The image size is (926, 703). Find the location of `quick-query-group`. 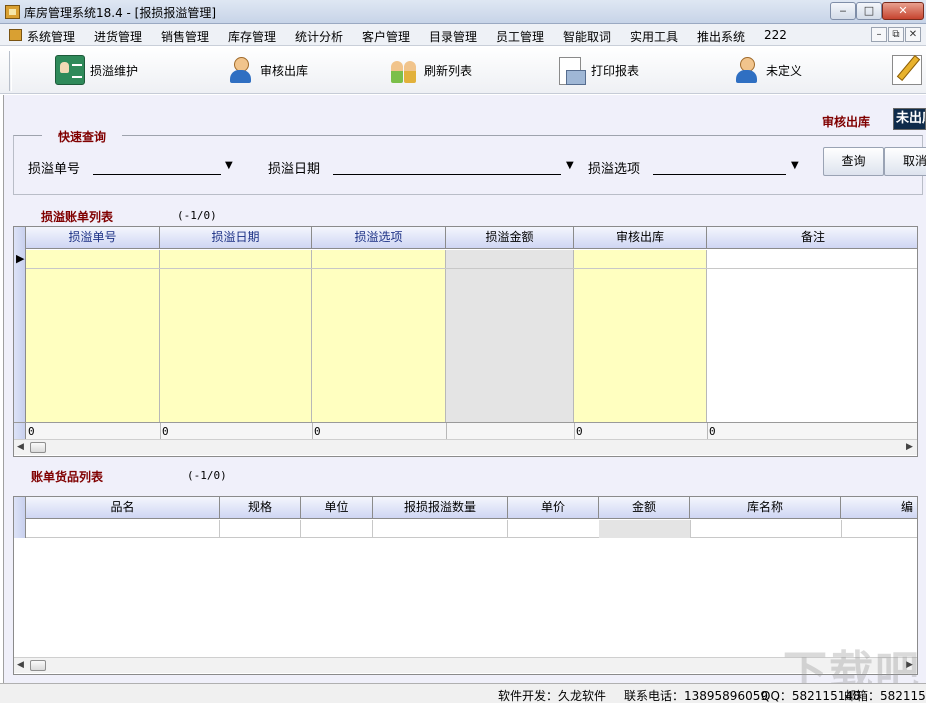

quick-query-group is located at coordinates (468, 165).